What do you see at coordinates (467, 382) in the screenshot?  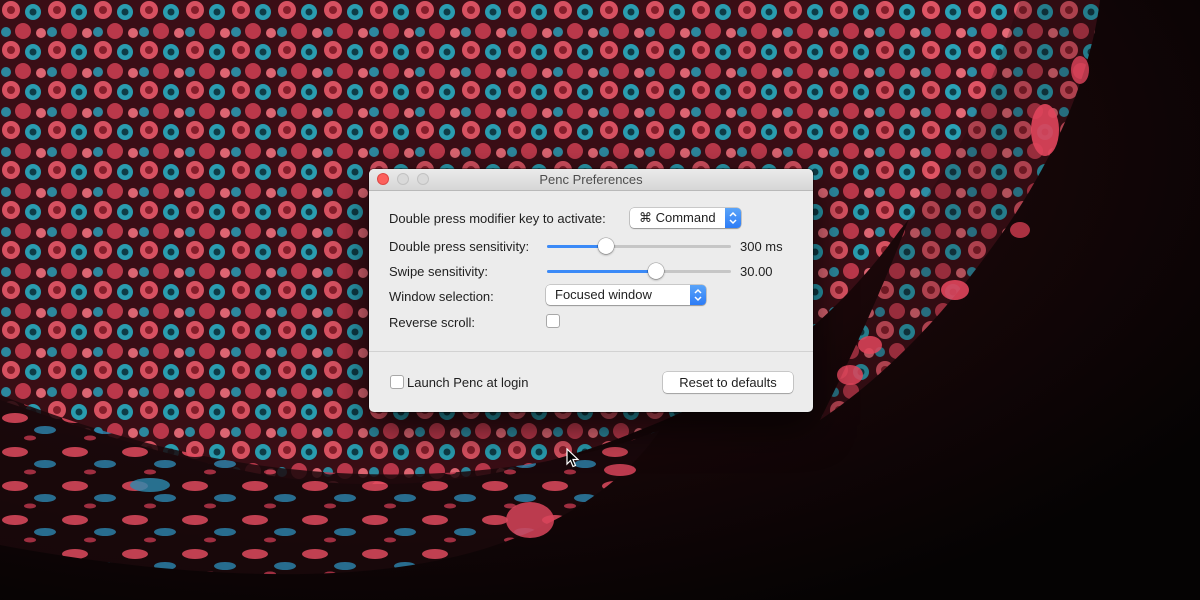 I see `launch-at-login-label: Launch Penc at login` at bounding box center [467, 382].